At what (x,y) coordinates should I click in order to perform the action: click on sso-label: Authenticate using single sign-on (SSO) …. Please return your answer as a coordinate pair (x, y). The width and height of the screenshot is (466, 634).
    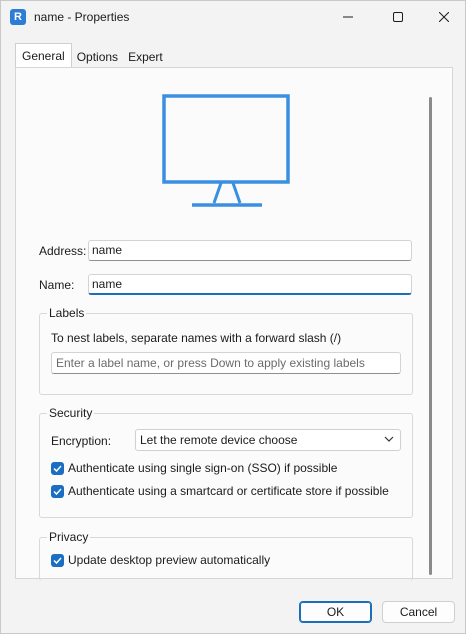
    Looking at the image, I should click on (203, 468).